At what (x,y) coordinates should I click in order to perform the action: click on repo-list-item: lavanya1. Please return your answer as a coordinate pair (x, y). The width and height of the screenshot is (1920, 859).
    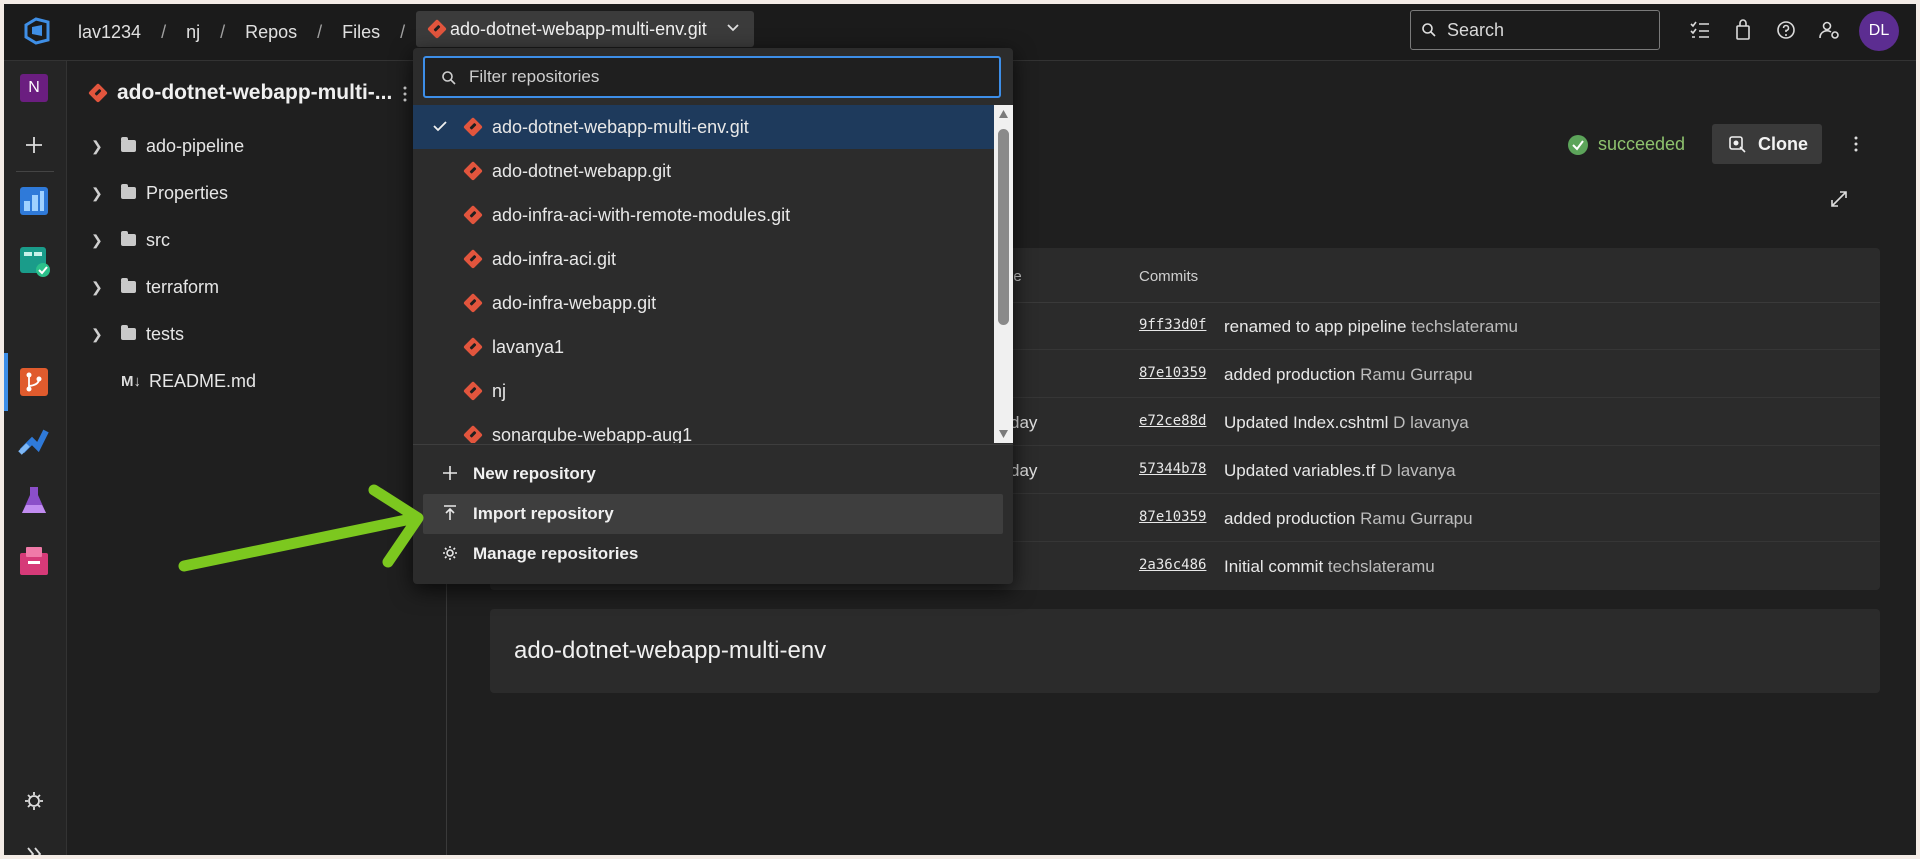
    Looking at the image, I should click on (703, 347).